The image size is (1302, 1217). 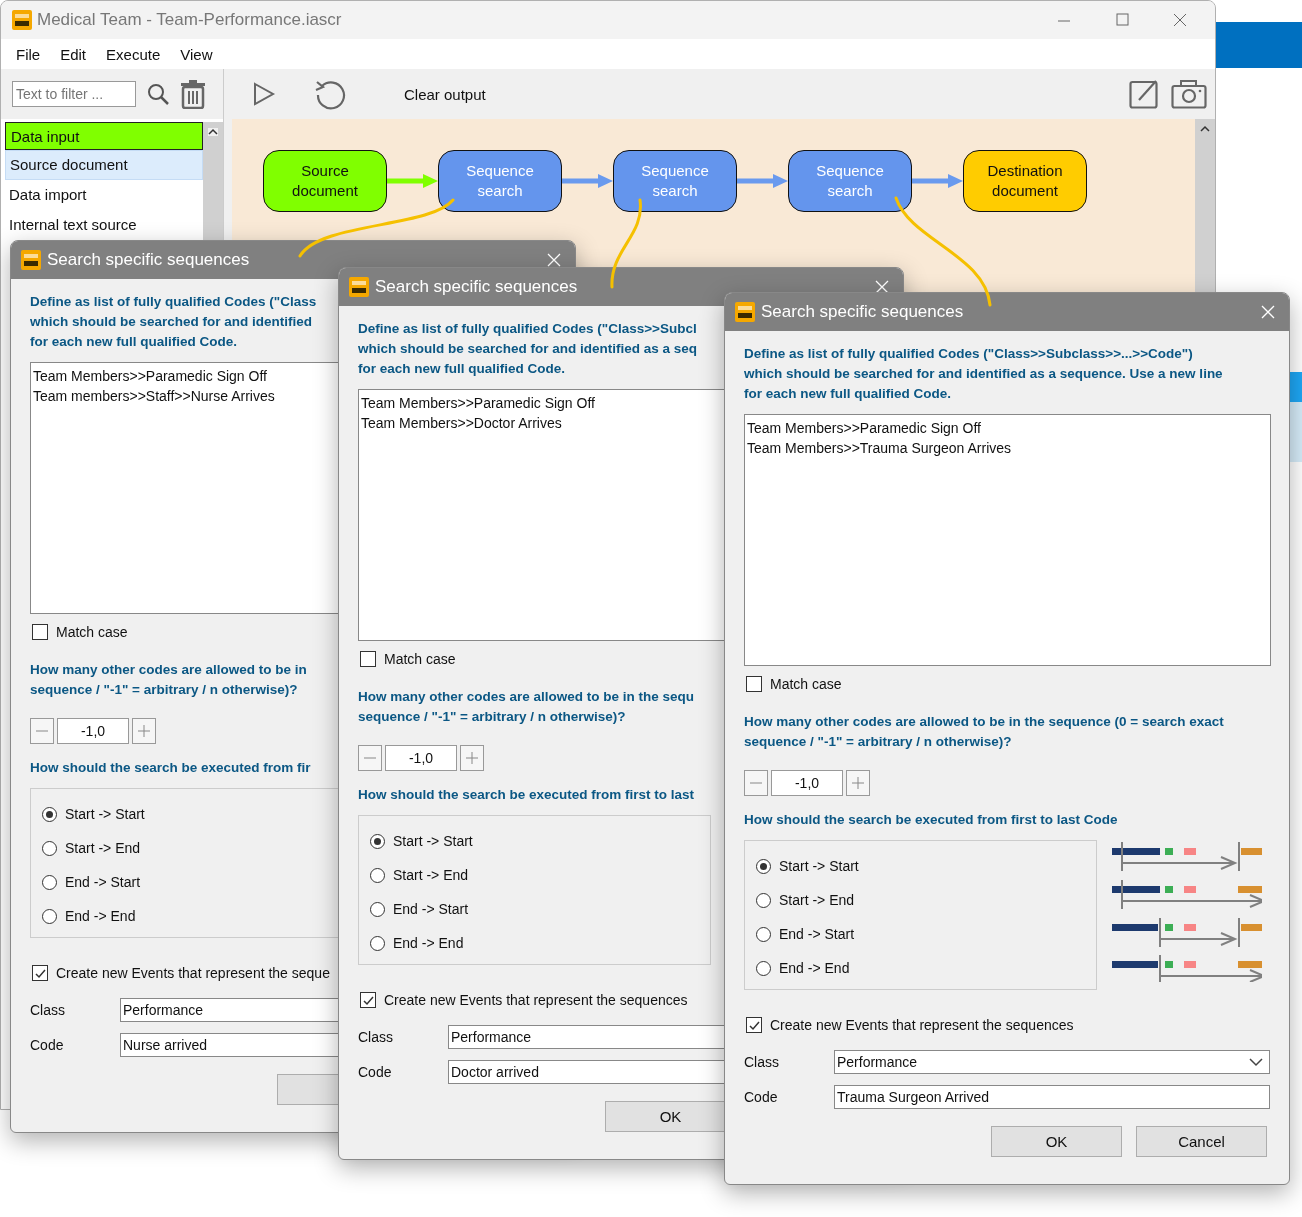 I want to click on checkbox-label: Create new Events that represent the sequences, so click(x=536, y=1000).